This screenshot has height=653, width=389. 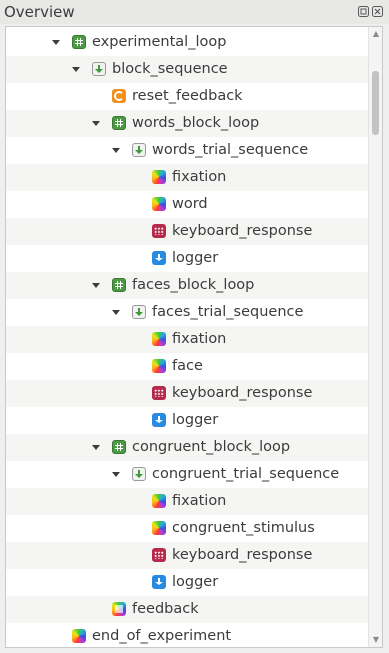 I want to click on panel-title: Overview, so click(x=39, y=12).